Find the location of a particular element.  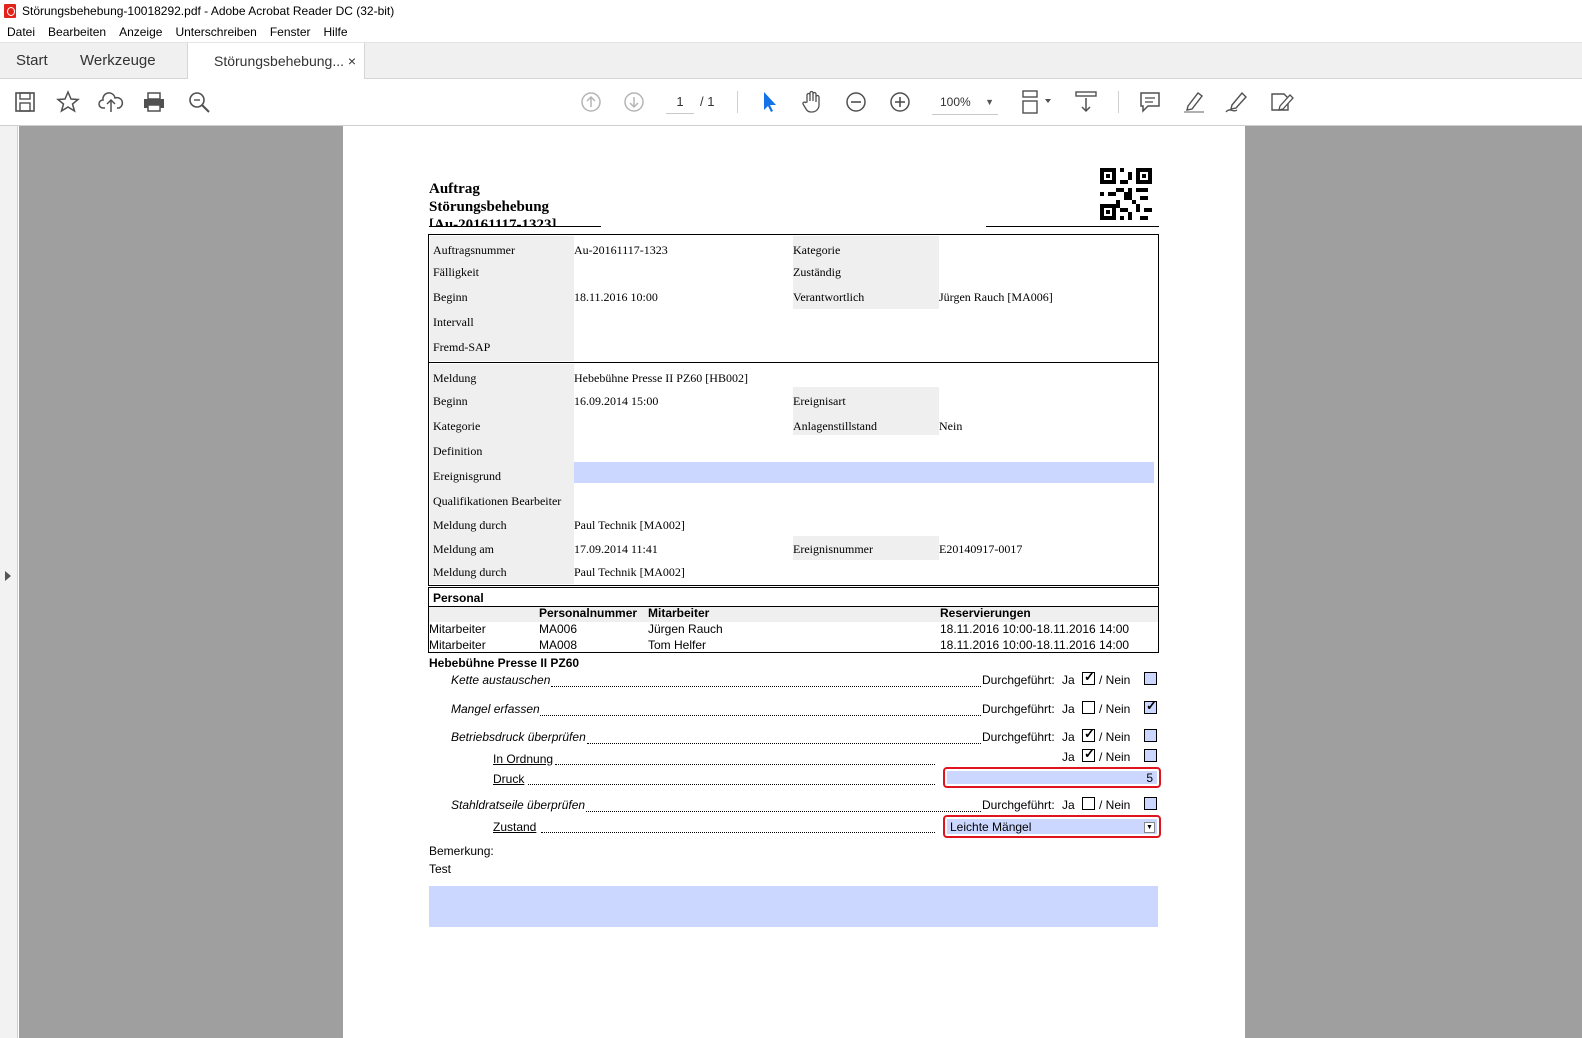

value-meldung-durch: Paul Technik [MA002] is located at coordinates (629, 525).